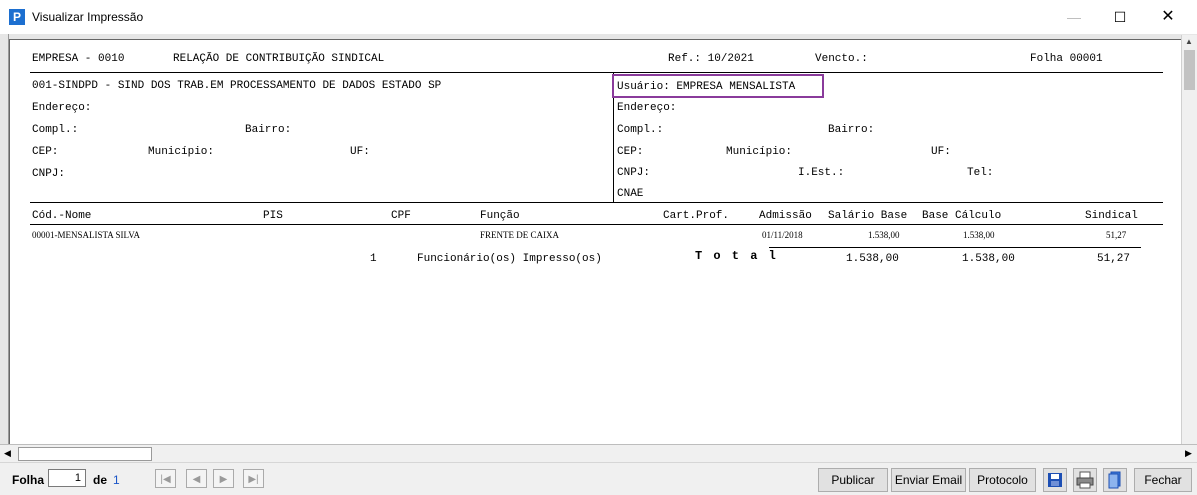  What do you see at coordinates (868, 216) in the screenshot?
I see `col-salario-base: Salário Base` at bounding box center [868, 216].